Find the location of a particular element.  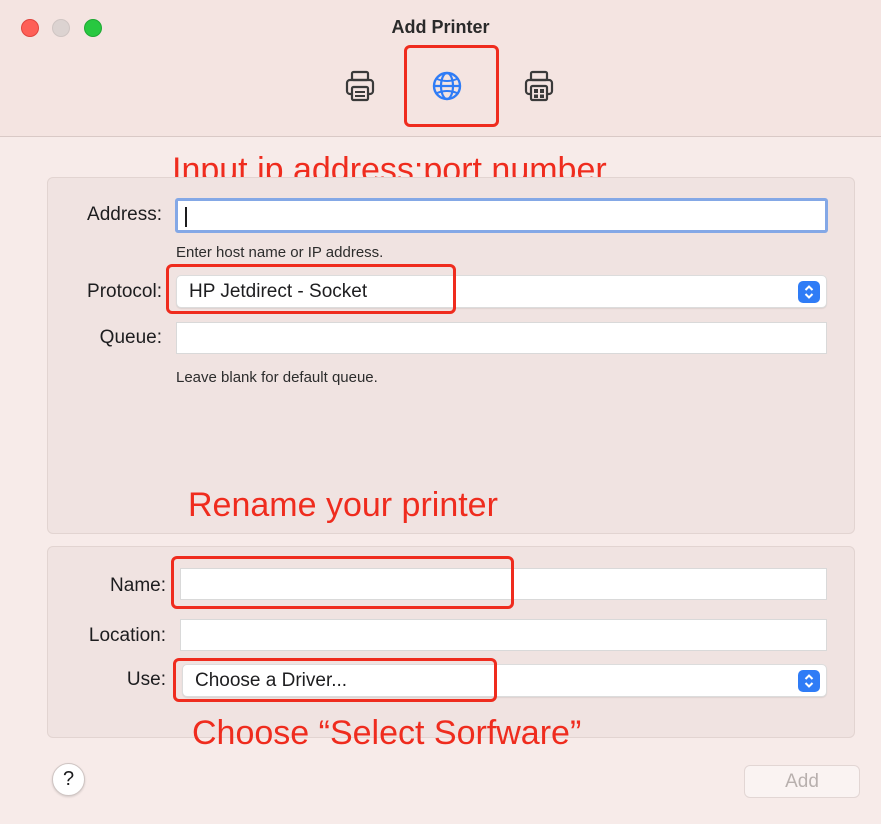

location-field is located at coordinates (503, 635).